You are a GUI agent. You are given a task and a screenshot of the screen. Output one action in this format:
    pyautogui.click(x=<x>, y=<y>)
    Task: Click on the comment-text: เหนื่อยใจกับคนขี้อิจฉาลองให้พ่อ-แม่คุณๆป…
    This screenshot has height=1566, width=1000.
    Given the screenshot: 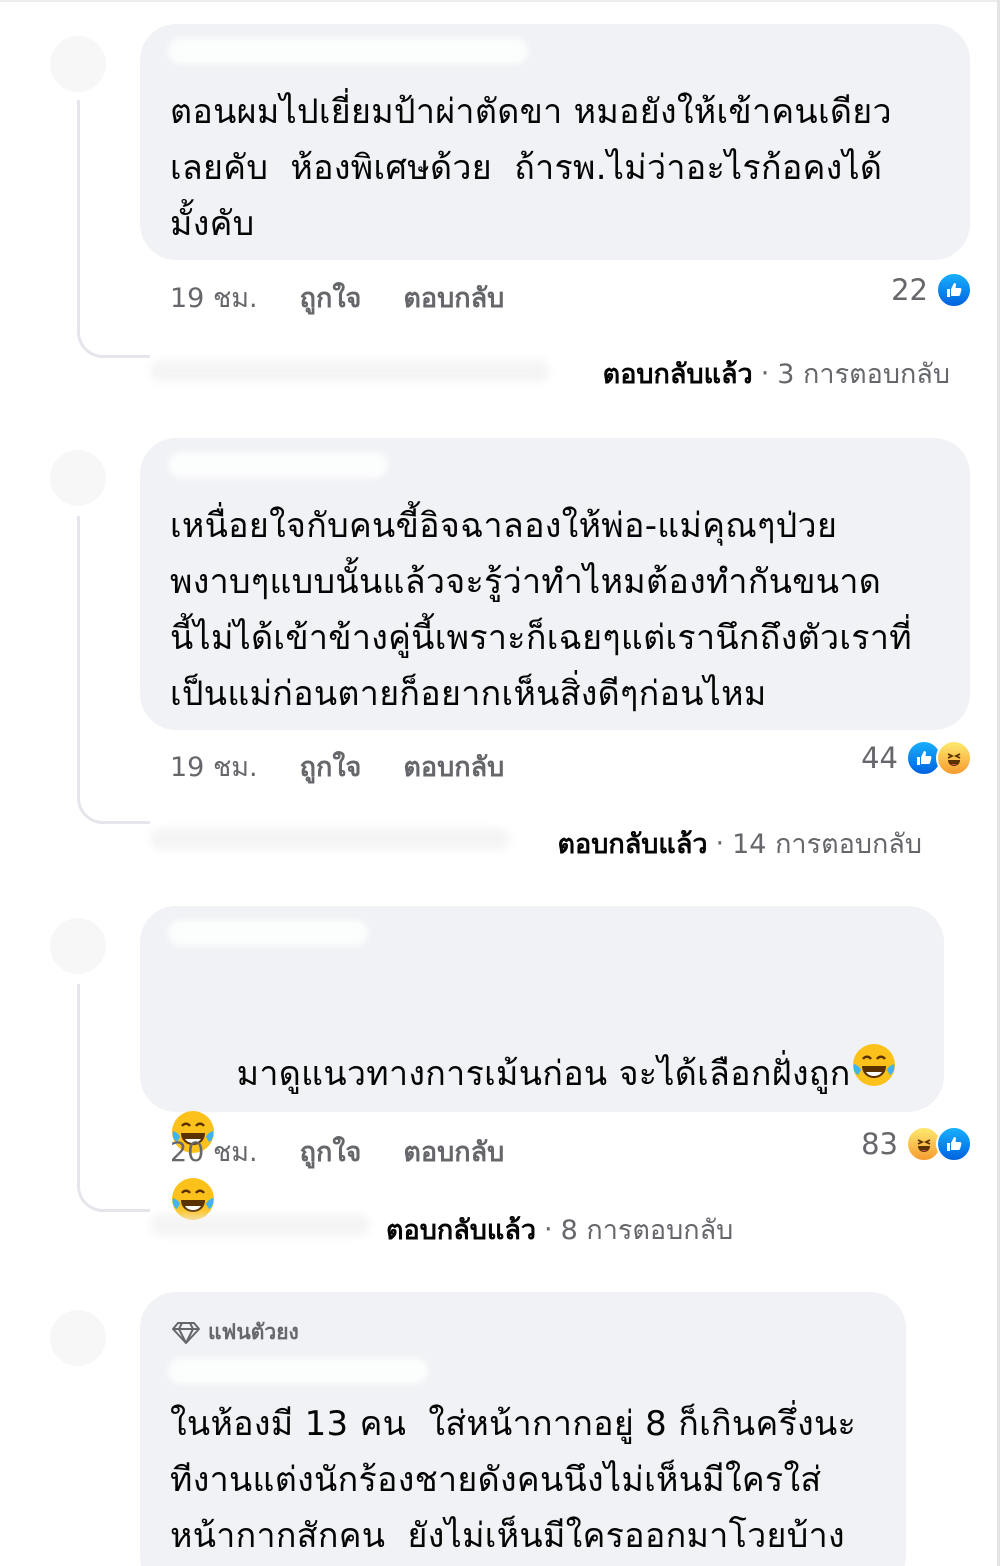 What is the action you would take?
    pyautogui.click(x=541, y=610)
    